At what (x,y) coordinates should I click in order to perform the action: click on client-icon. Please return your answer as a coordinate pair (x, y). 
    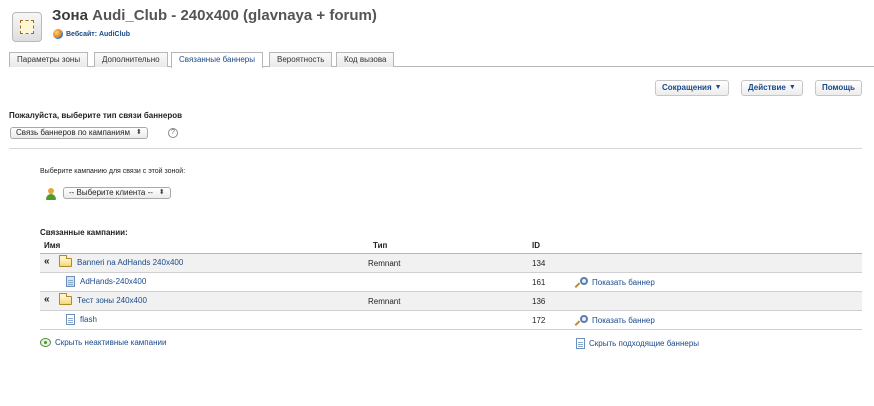
    Looking at the image, I should click on (51, 194).